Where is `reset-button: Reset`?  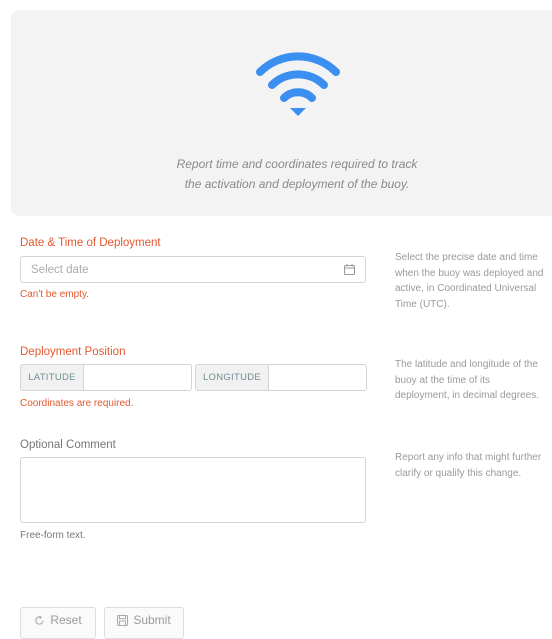 reset-button: Reset is located at coordinates (58, 623).